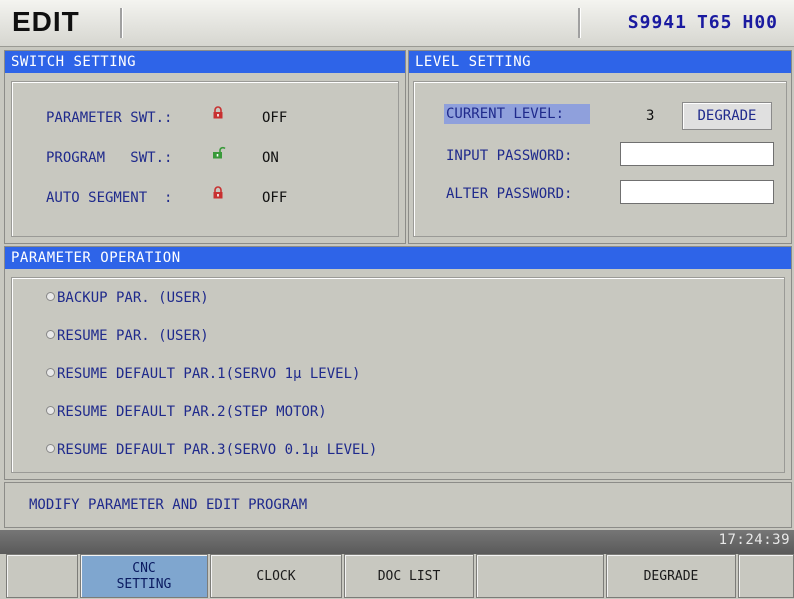 The image size is (794, 599). Describe the element at coordinates (205, 62) in the screenshot. I see `switch-setting-title: SWITCH SETTING` at that location.